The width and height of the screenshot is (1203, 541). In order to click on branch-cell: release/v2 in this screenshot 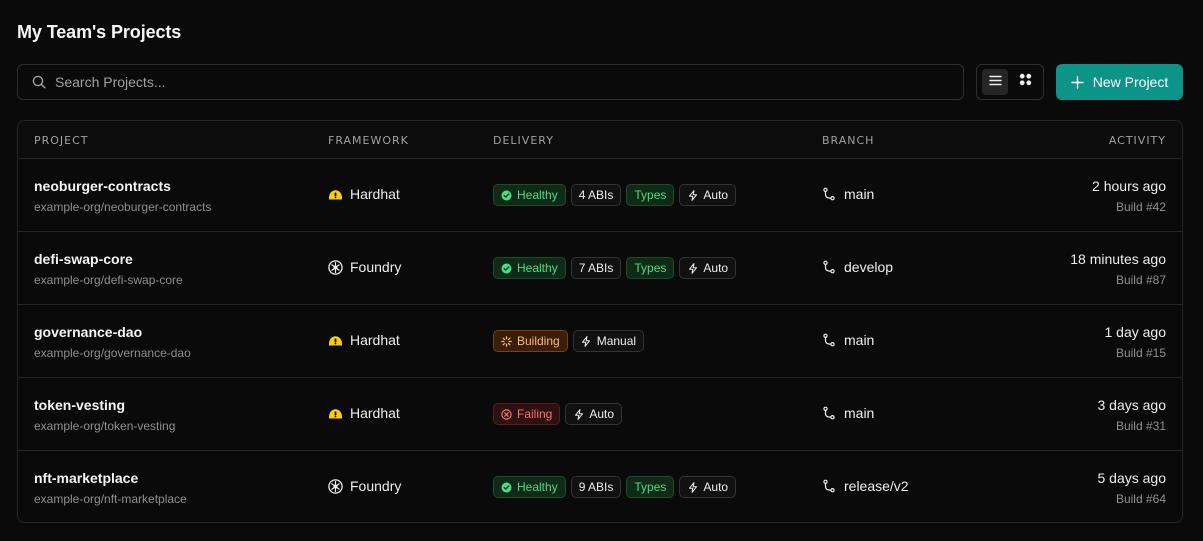, I will do `click(865, 486)`.